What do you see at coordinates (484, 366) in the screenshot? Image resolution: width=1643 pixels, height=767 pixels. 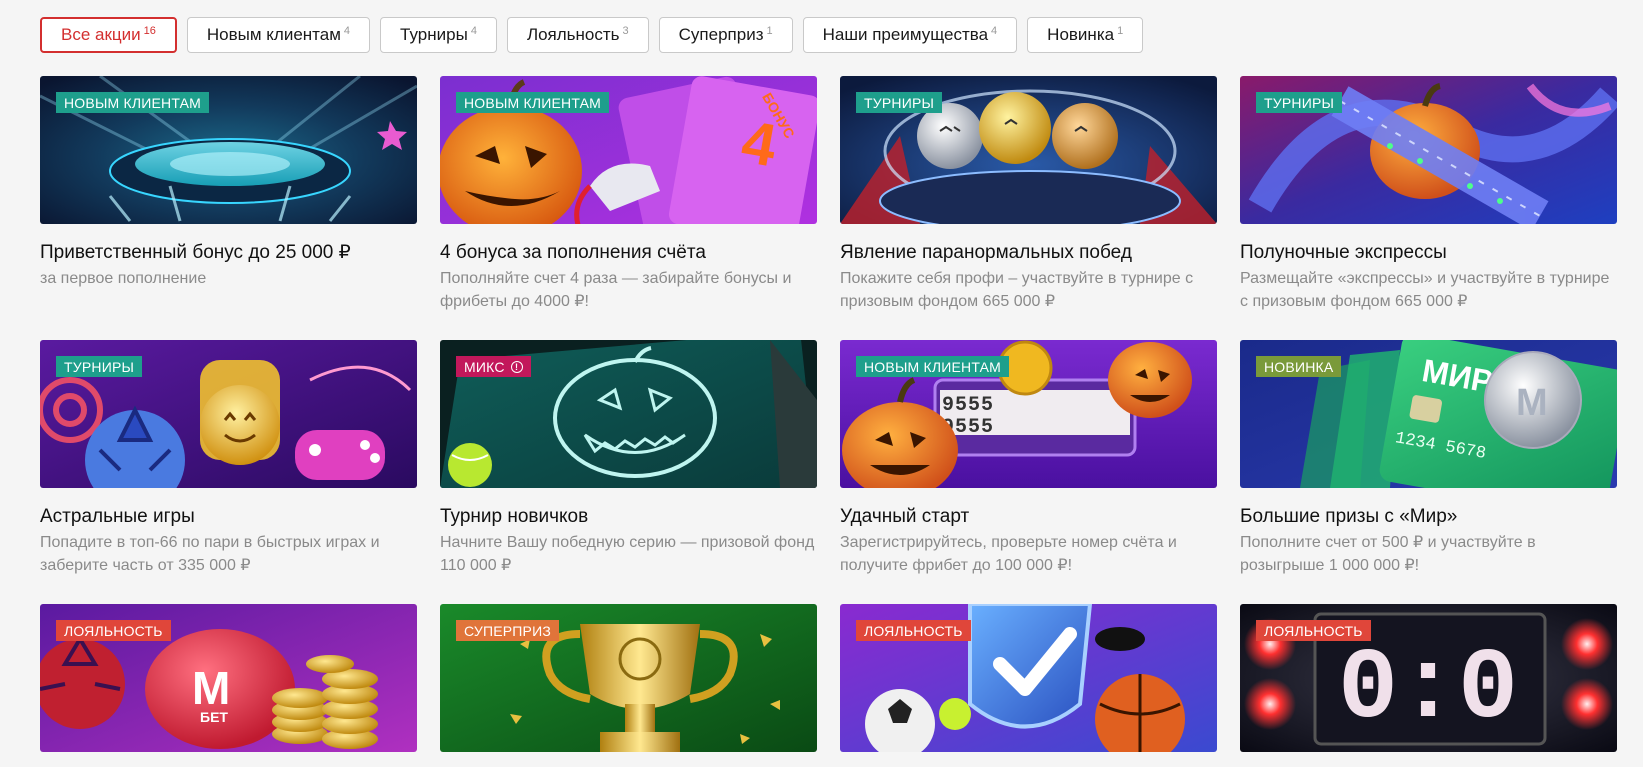 I see `promo-tag-label: МИКС` at bounding box center [484, 366].